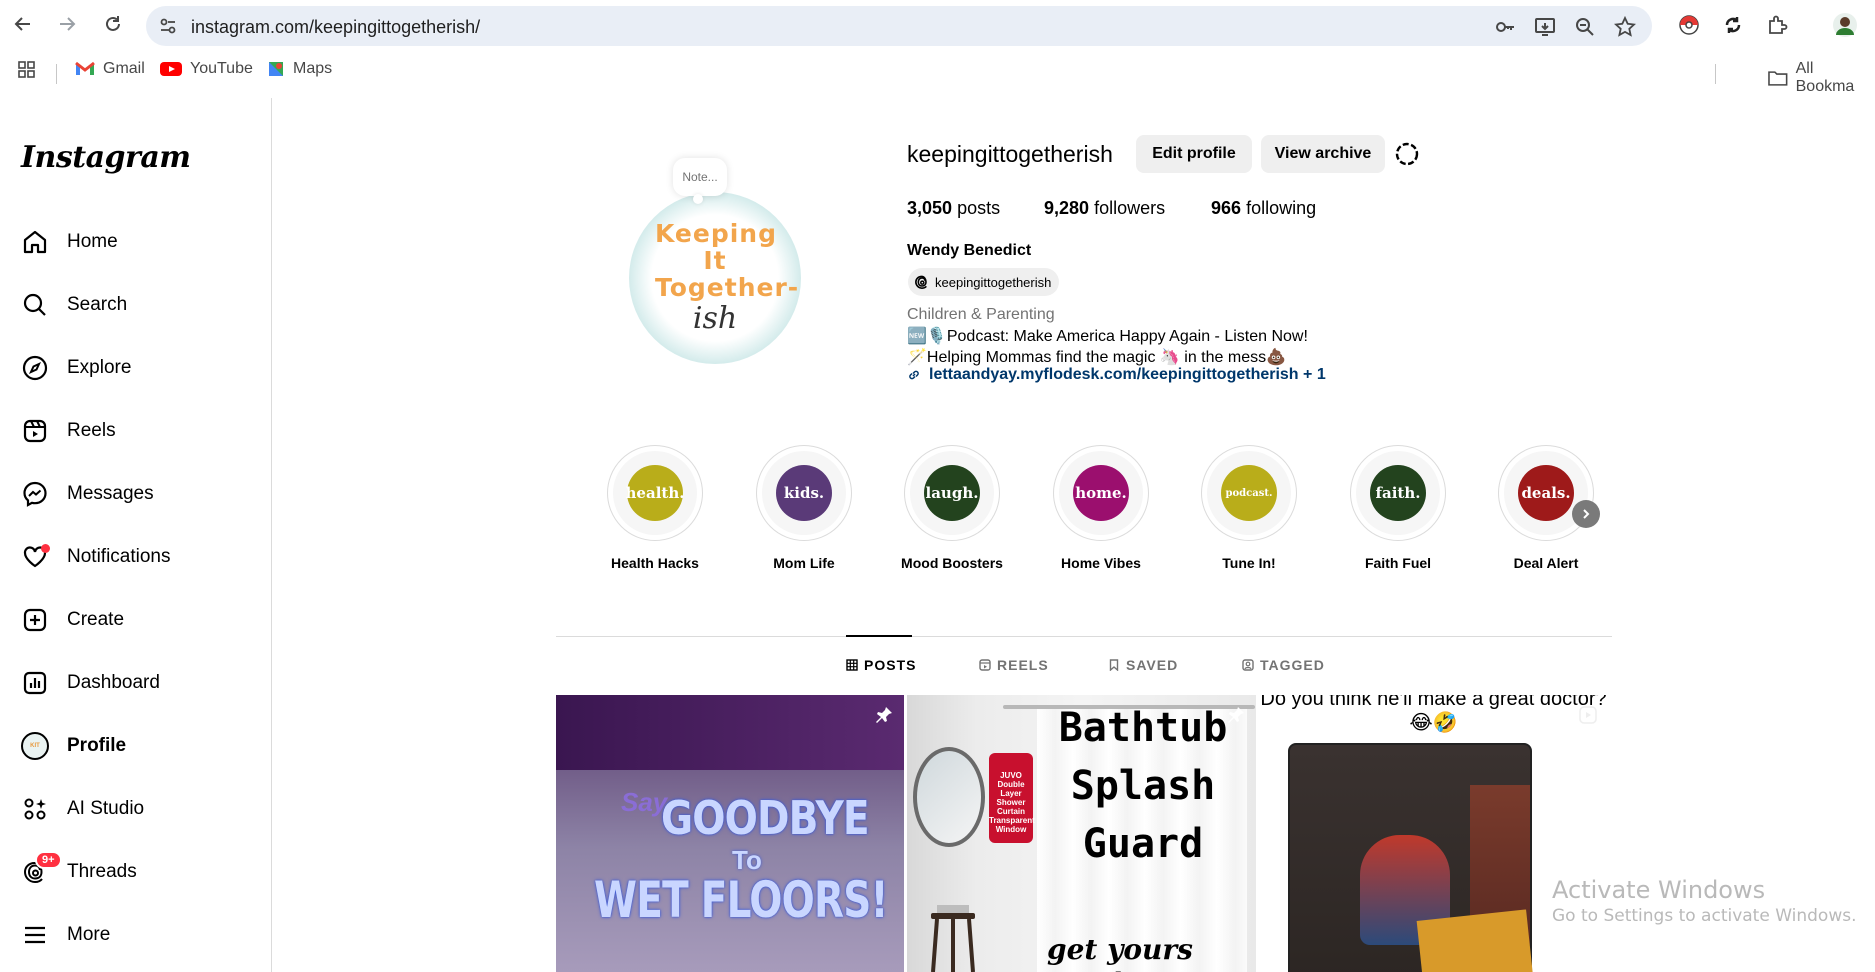  Describe the element at coordinates (140, 494) in the screenshot. I see `sidebar-item-messages: Messages` at that location.